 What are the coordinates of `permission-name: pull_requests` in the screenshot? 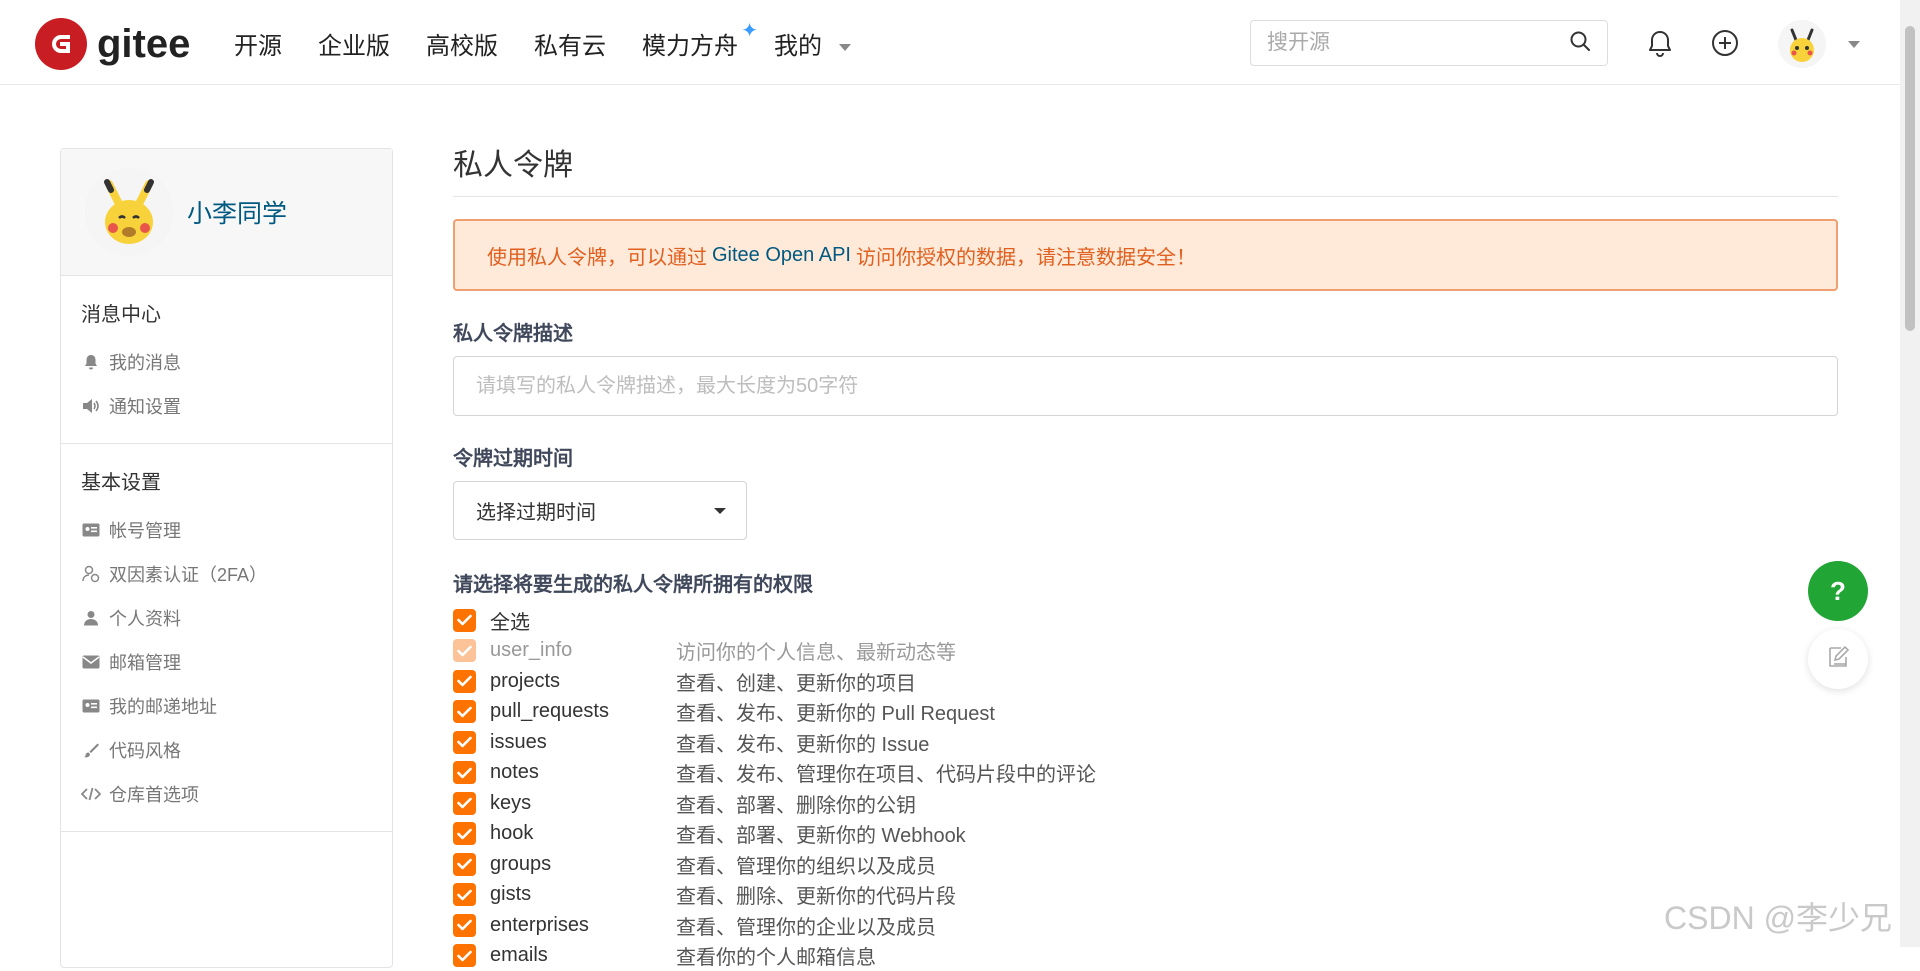 It's located at (583, 711).